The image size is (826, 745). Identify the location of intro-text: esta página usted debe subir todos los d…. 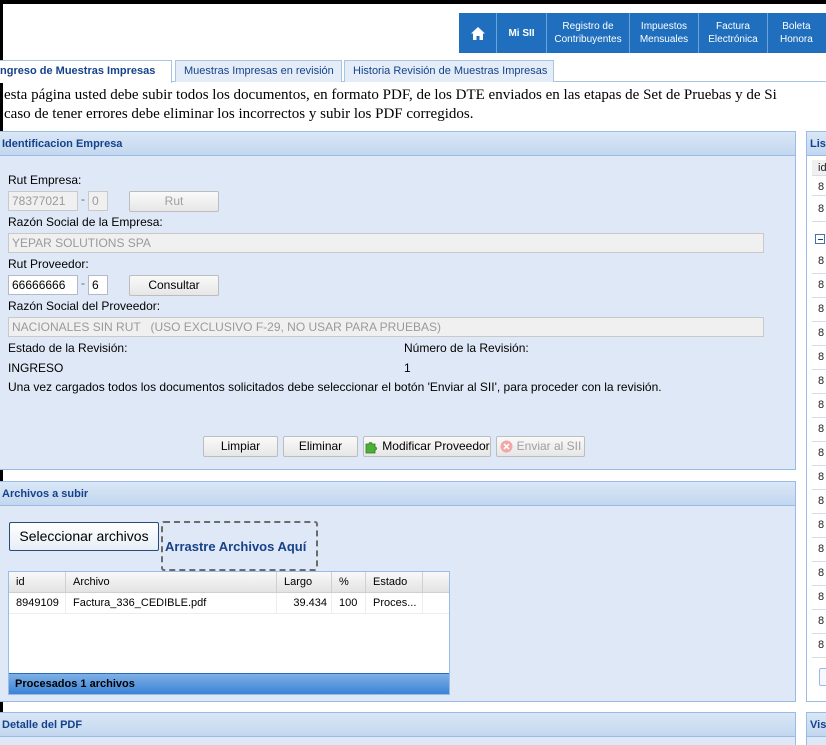
(415, 105).